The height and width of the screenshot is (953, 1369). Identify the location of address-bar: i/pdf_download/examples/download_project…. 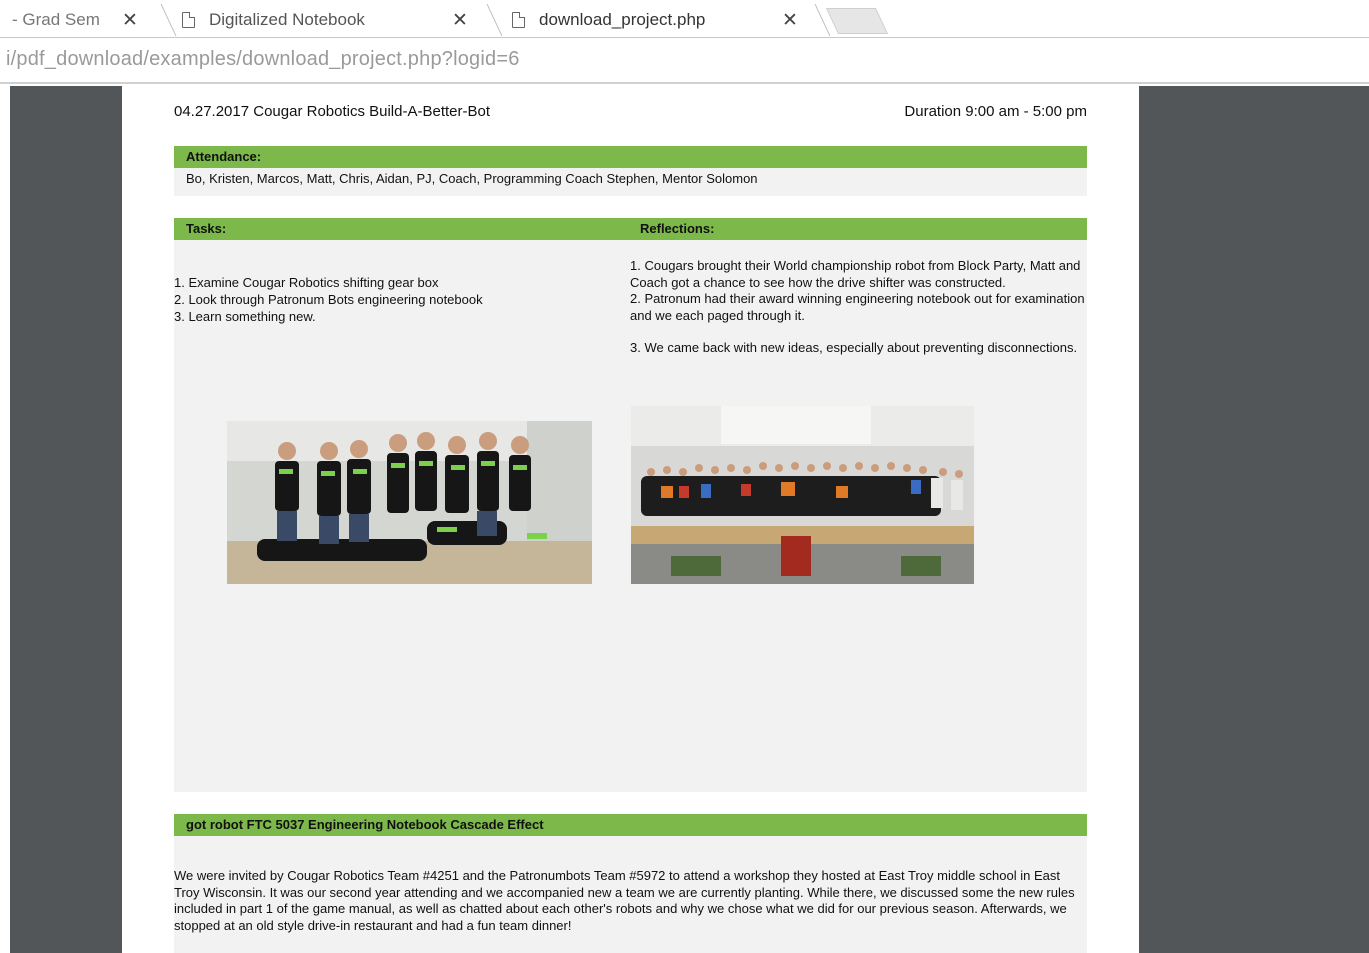
(684, 61).